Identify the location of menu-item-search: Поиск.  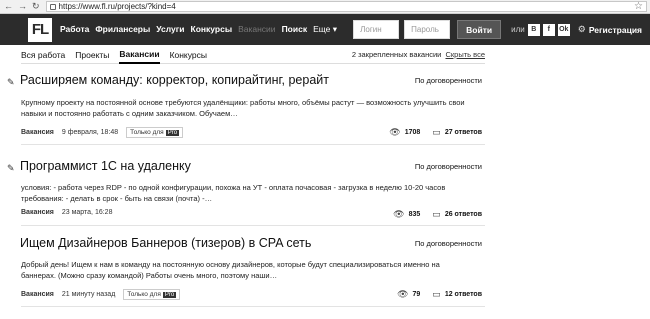
(295, 29).